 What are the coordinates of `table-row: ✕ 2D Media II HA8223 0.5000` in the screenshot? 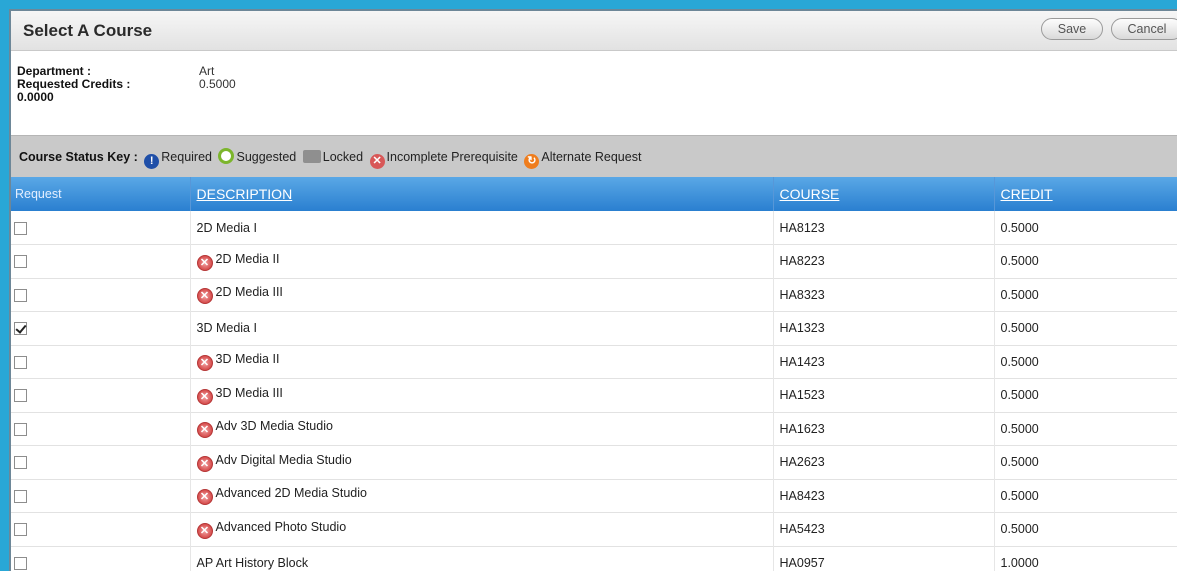 It's located at (594, 261).